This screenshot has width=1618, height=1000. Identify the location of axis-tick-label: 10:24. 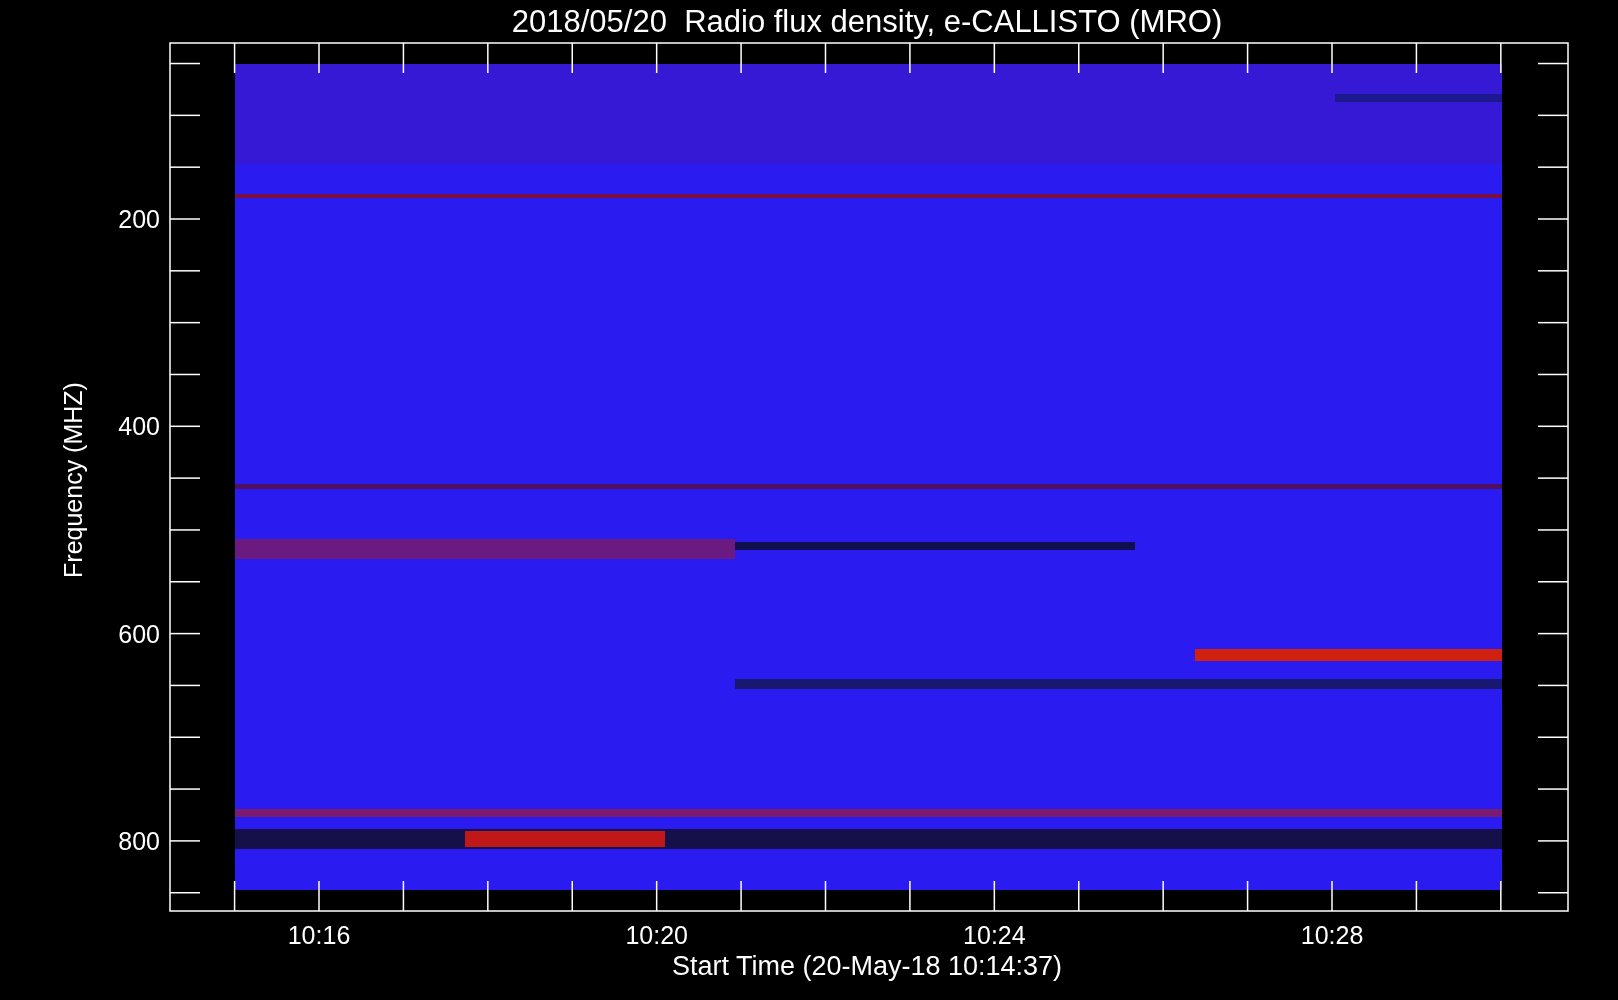
(994, 935).